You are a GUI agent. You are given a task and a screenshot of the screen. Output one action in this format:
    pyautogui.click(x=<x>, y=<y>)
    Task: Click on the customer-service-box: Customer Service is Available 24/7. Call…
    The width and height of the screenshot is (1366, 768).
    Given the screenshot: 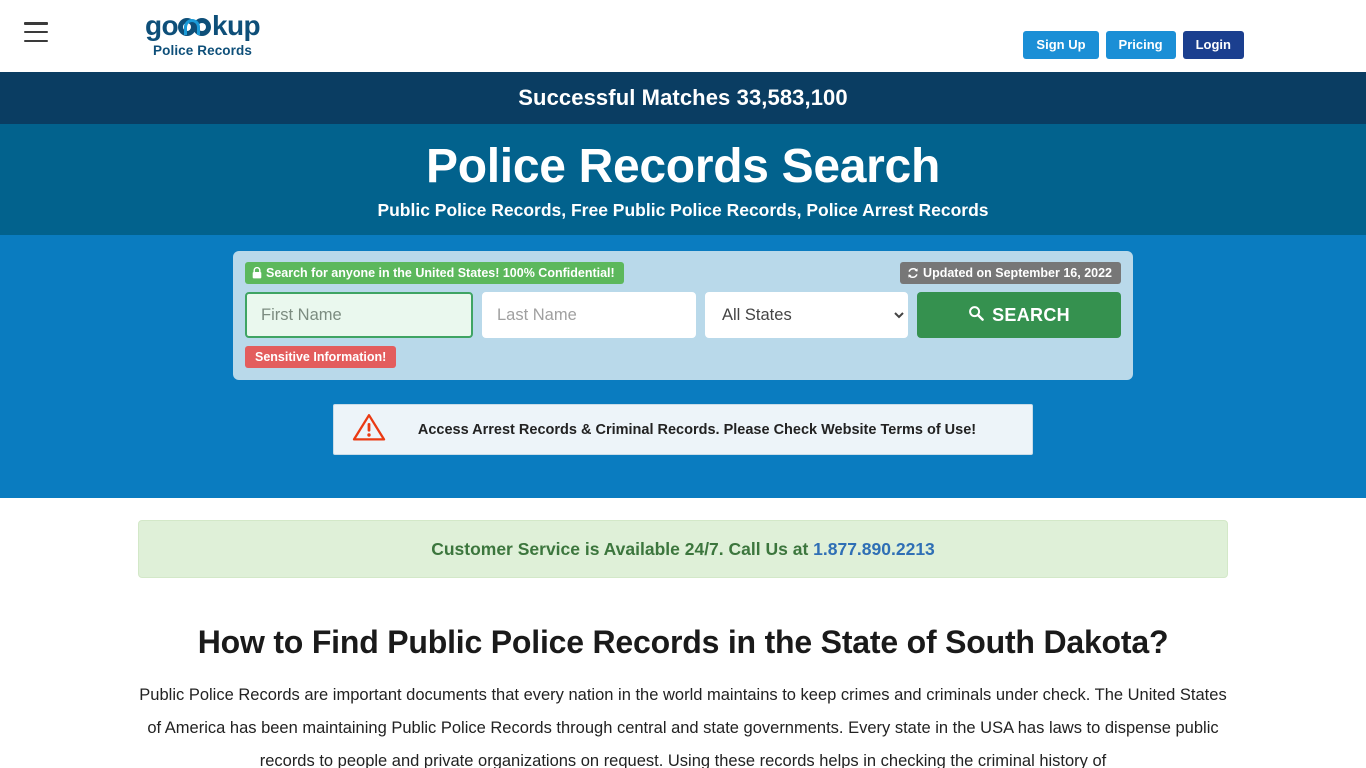 What is the action you would take?
    pyautogui.click(x=683, y=549)
    